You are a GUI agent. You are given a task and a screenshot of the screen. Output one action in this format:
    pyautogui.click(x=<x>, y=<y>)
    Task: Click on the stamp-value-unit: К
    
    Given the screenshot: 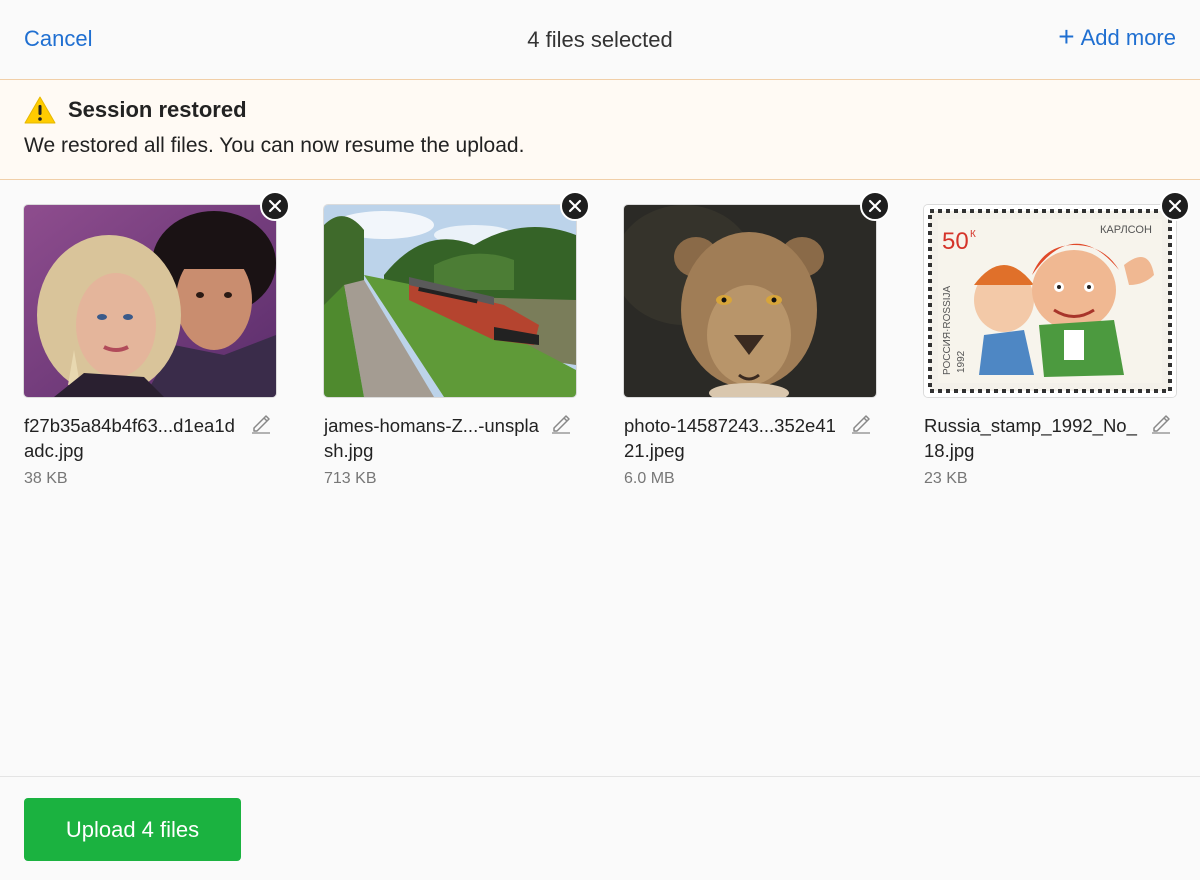 What is the action you would take?
    pyautogui.click(x=973, y=234)
    